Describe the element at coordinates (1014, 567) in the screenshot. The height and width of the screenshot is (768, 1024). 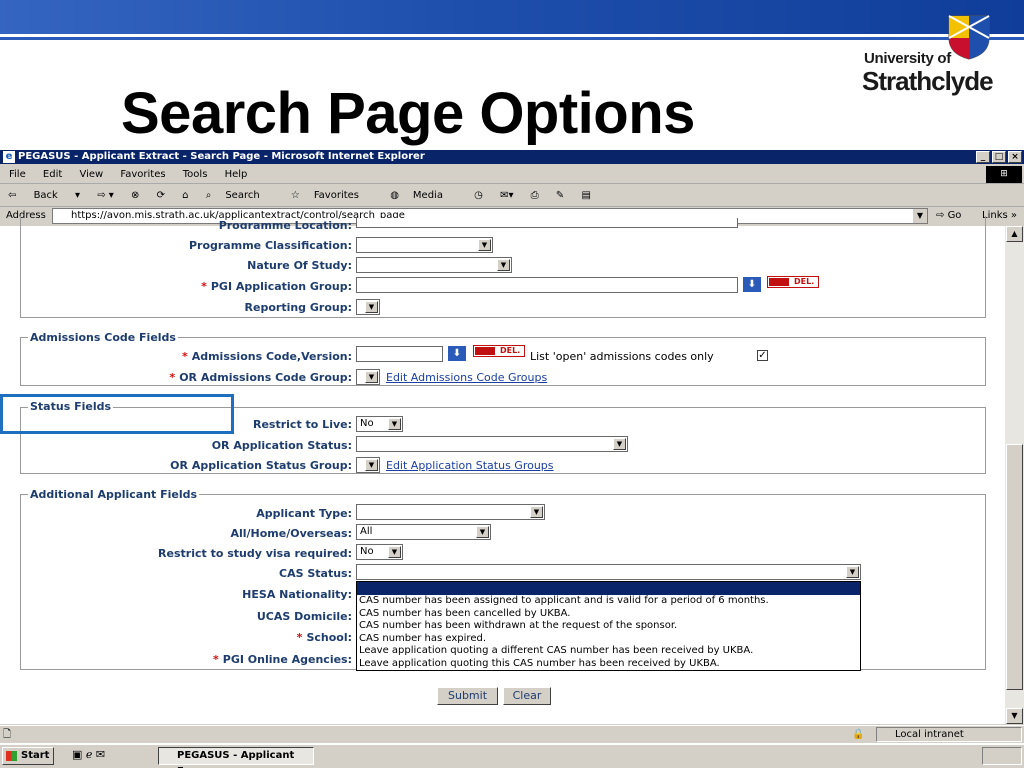
I see `scroll-thumb` at that location.